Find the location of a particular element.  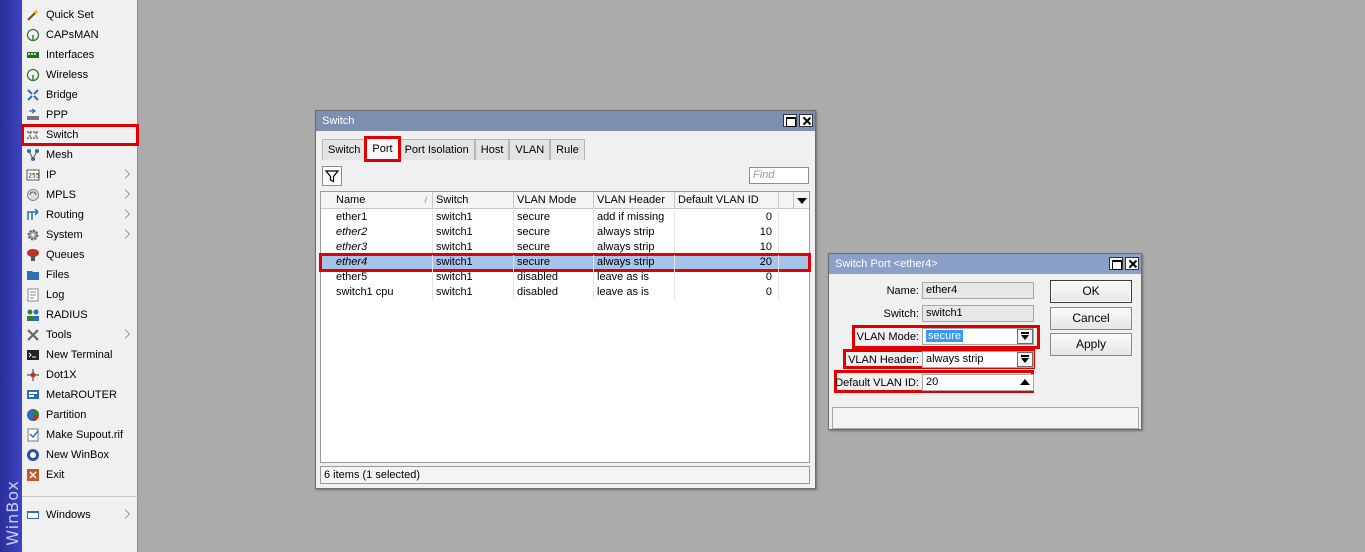

column-header-vlan-header: VLAN Header is located at coordinates (634, 200).